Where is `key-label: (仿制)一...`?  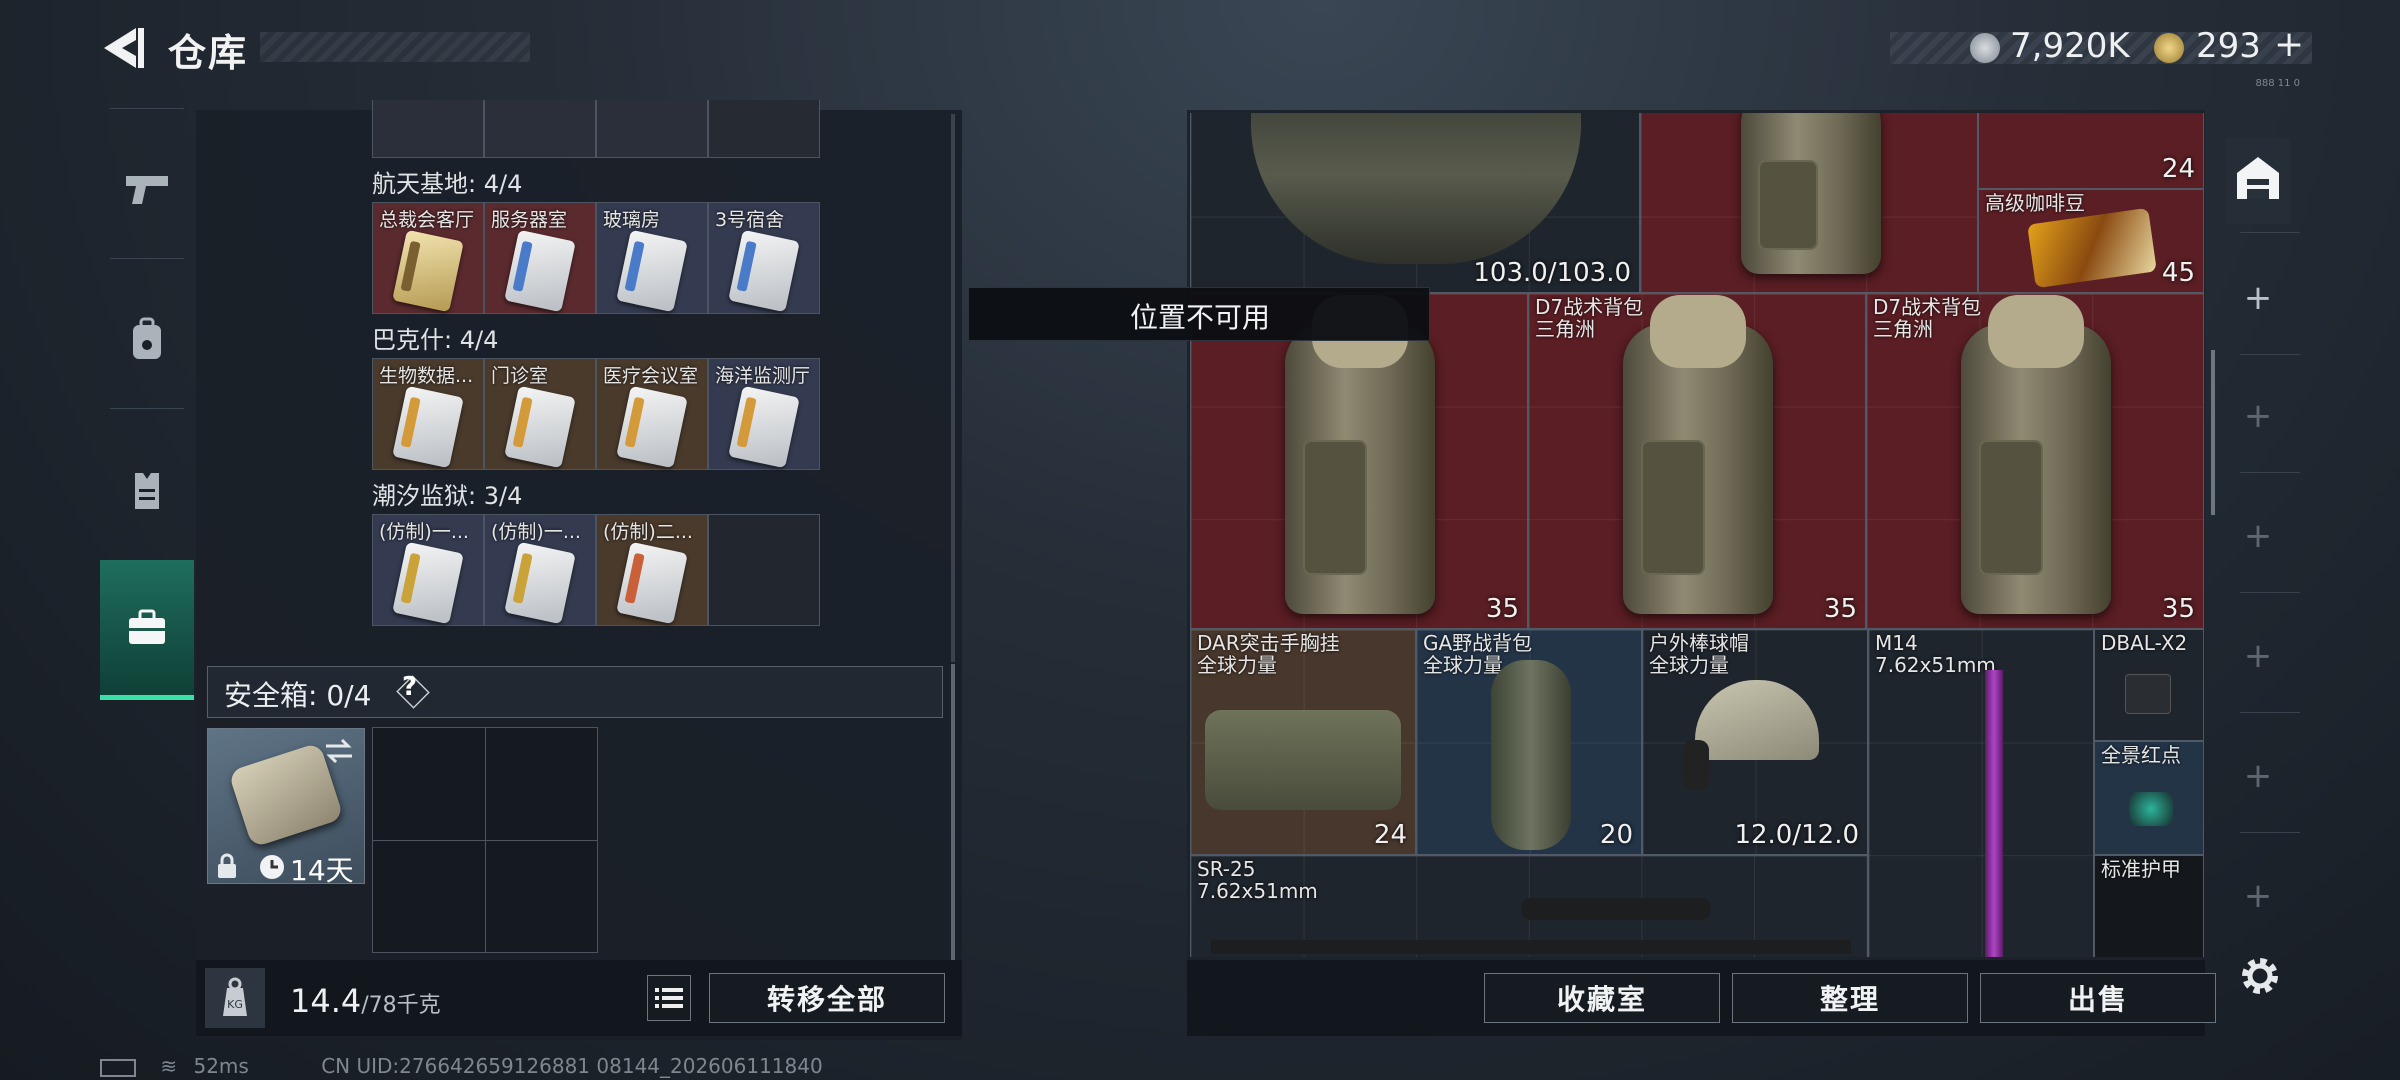
key-label: (仿制)一... is located at coordinates (424, 532).